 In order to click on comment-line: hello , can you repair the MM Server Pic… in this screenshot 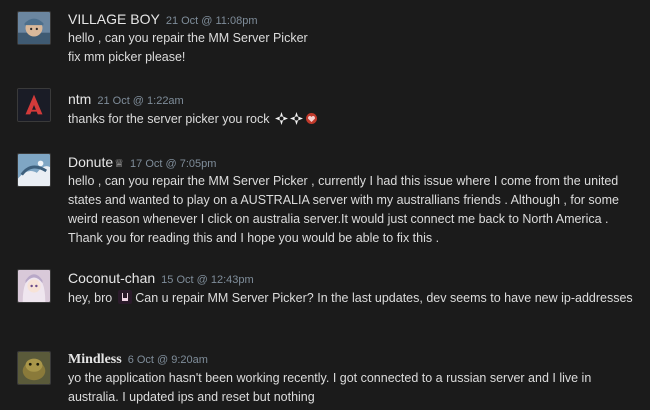, I will do `click(188, 38)`.